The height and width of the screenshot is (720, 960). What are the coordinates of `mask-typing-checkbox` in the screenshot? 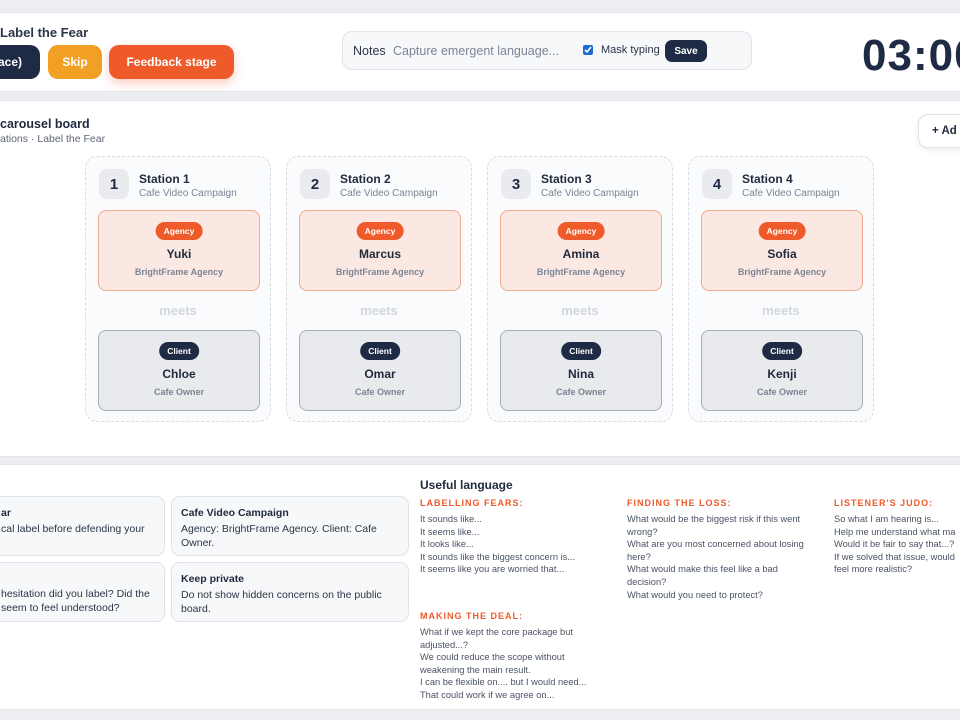 It's located at (588, 50).